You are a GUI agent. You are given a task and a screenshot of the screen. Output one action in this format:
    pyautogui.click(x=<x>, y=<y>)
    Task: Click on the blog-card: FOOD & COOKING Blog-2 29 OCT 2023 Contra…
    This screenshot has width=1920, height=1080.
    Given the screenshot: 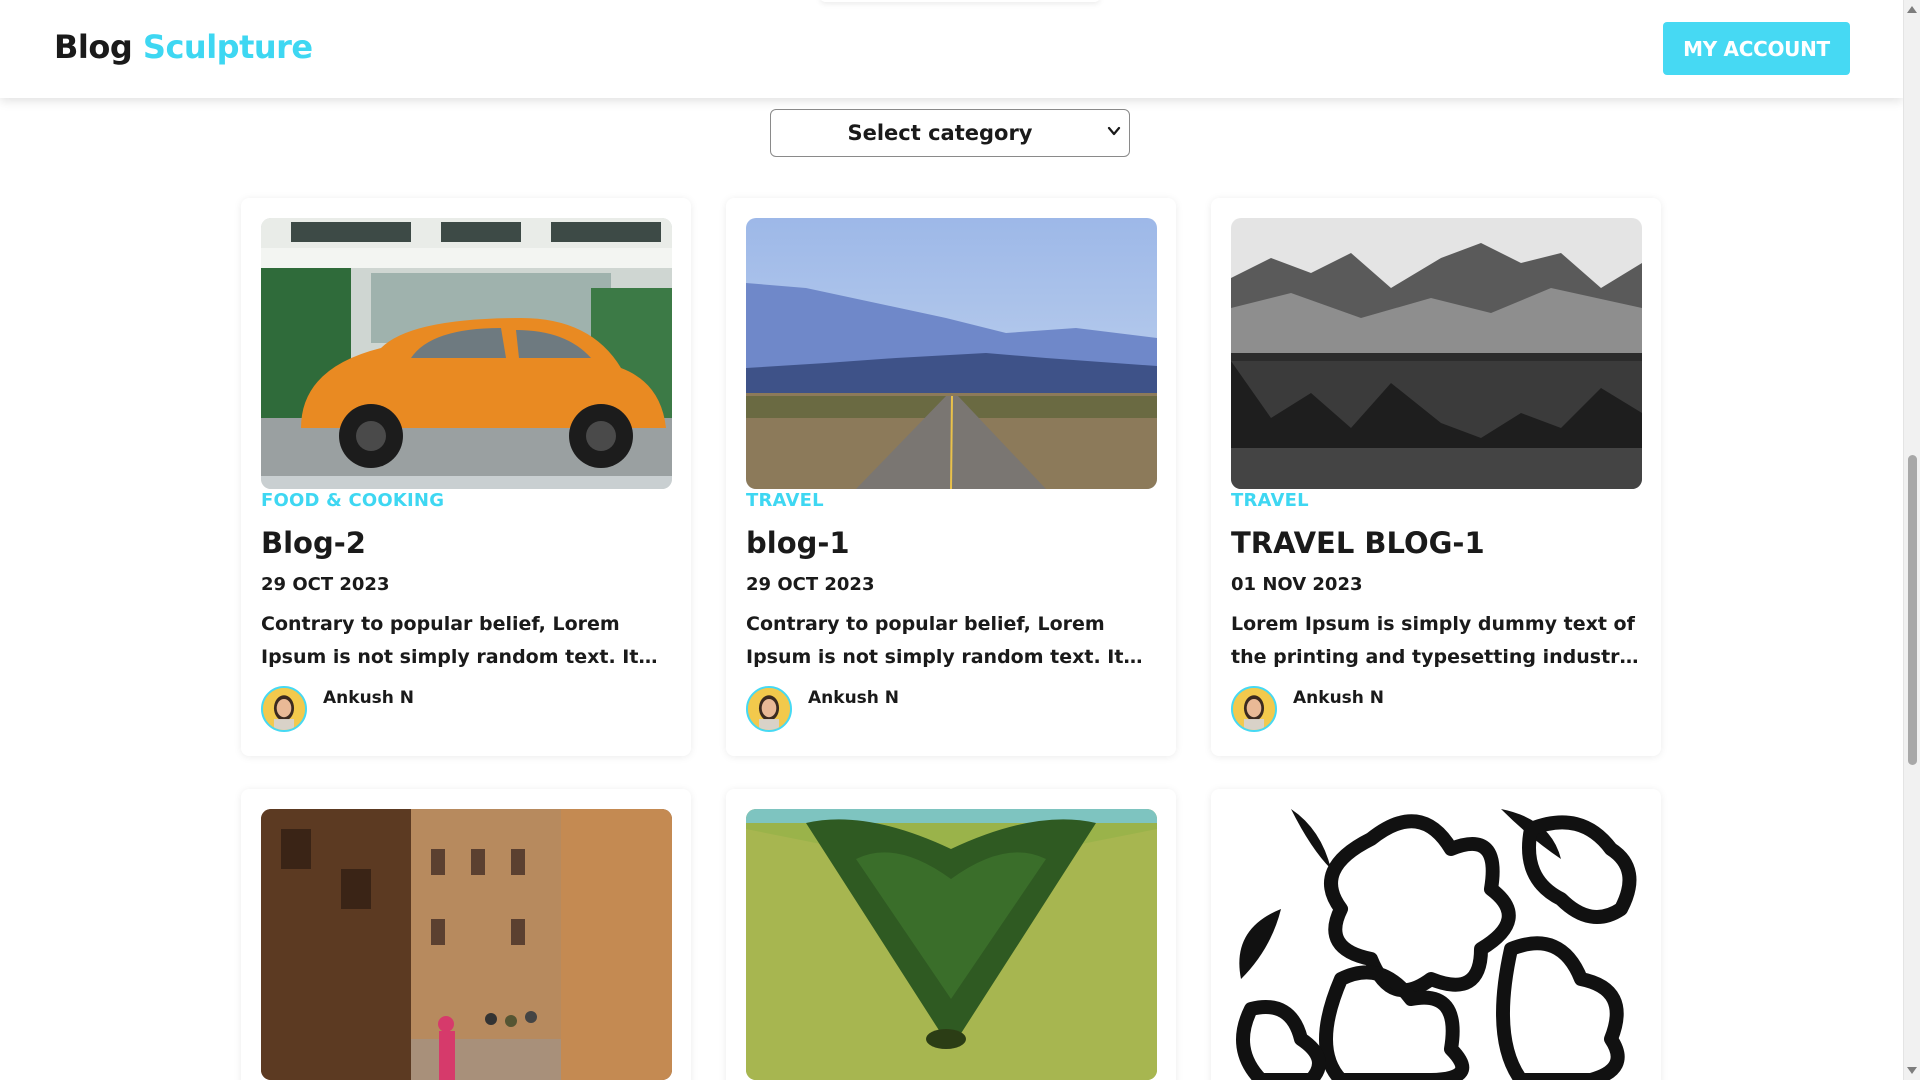 What is the action you would take?
    pyautogui.click(x=466, y=477)
    